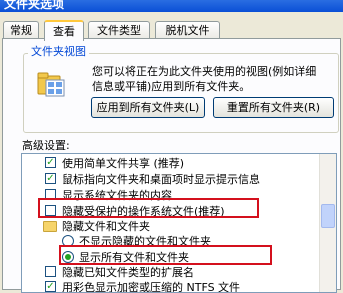 The width and height of the screenshot is (343, 293). What do you see at coordinates (148, 208) in the screenshot?
I see `annotation-highlight-protected-files` at bounding box center [148, 208].